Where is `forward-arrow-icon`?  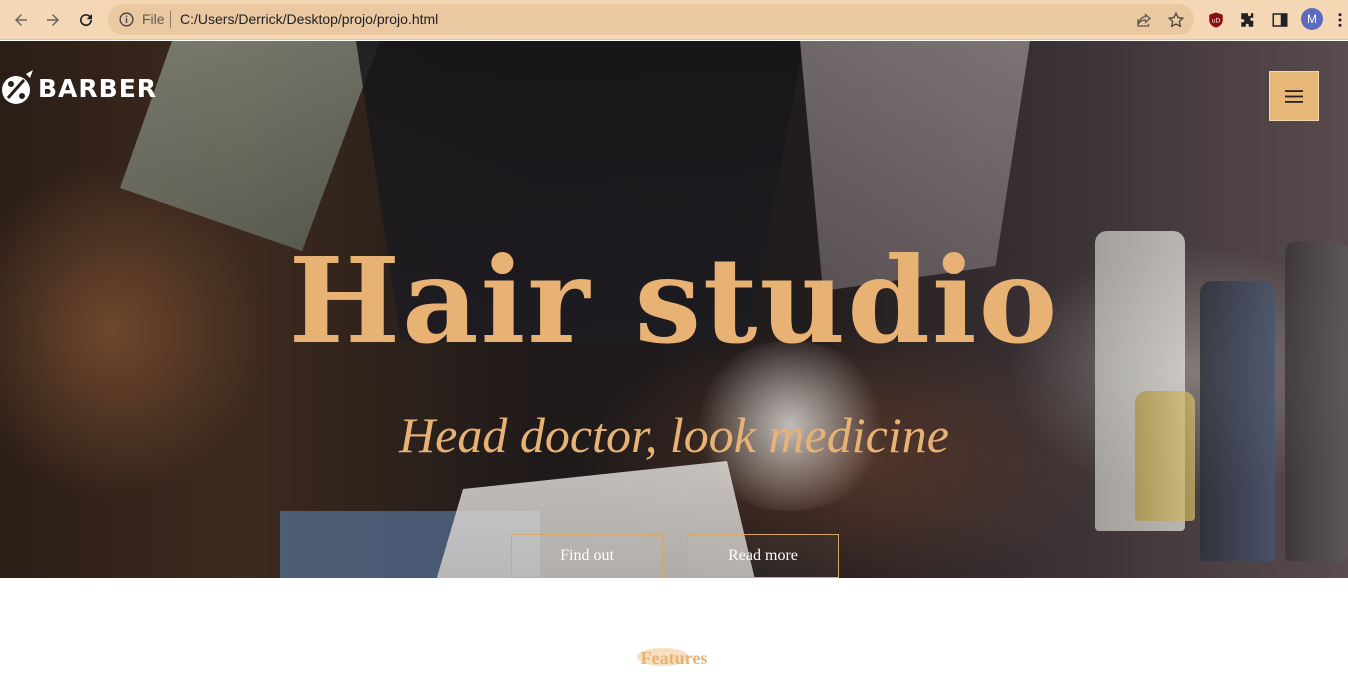
forward-arrow-icon is located at coordinates (53, 20).